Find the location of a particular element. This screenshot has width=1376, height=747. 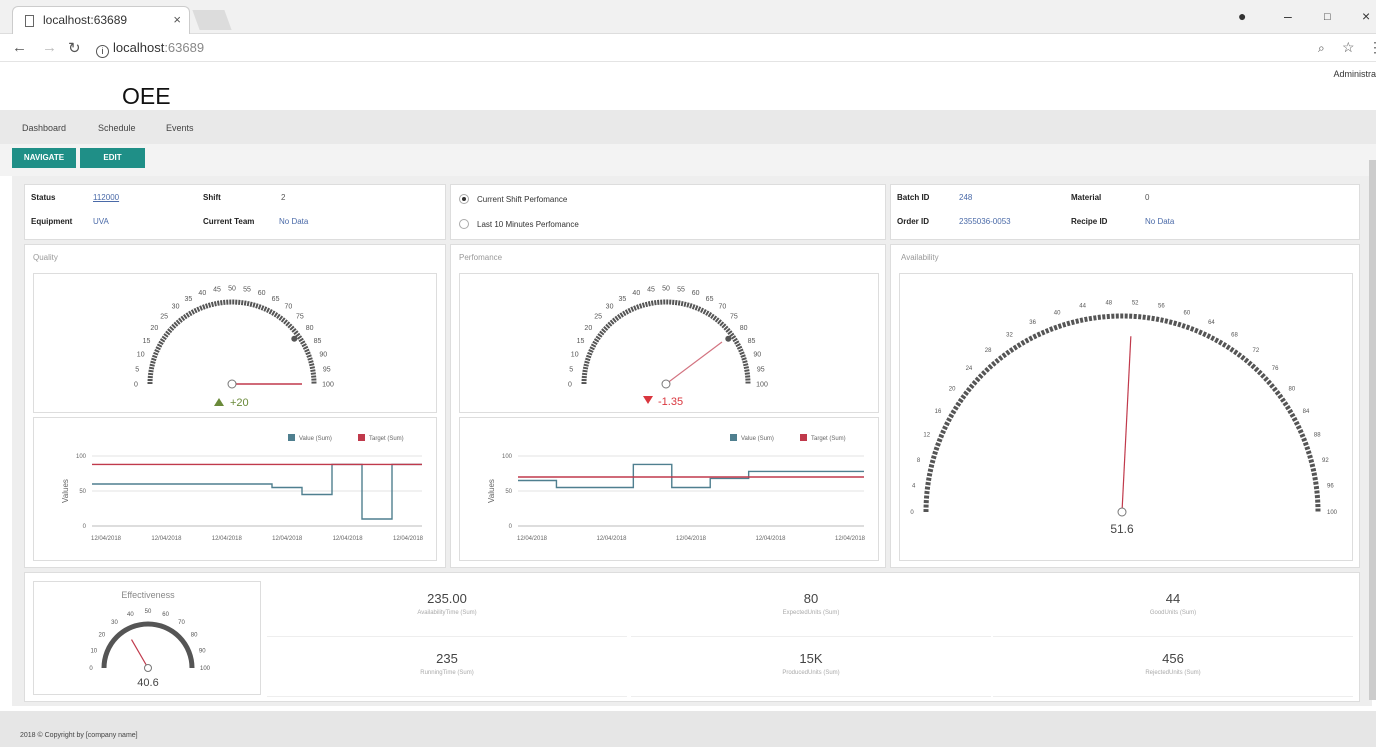

zoom-icon: ⌕ is located at coordinates (1321, 48).